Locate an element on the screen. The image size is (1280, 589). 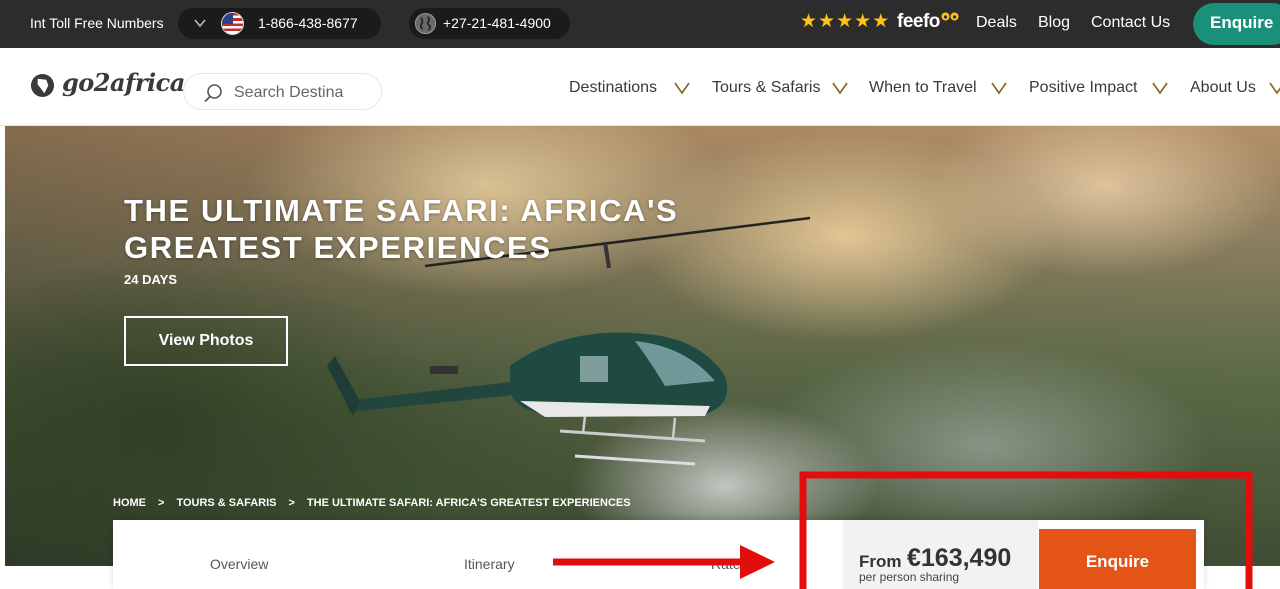
us-flag-icon is located at coordinates (232, 23).